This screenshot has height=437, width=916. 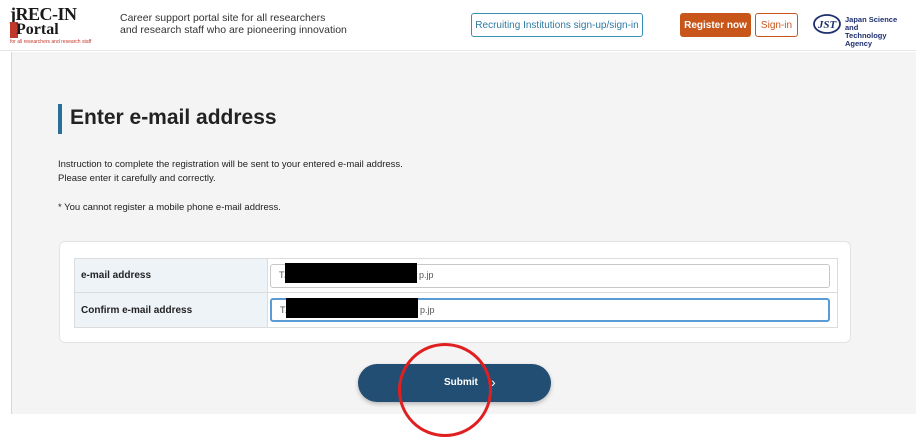 What do you see at coordinates (171, 275) in the screenshot?
I see `email-label: e-mail address` at bounding box center [171, 275].